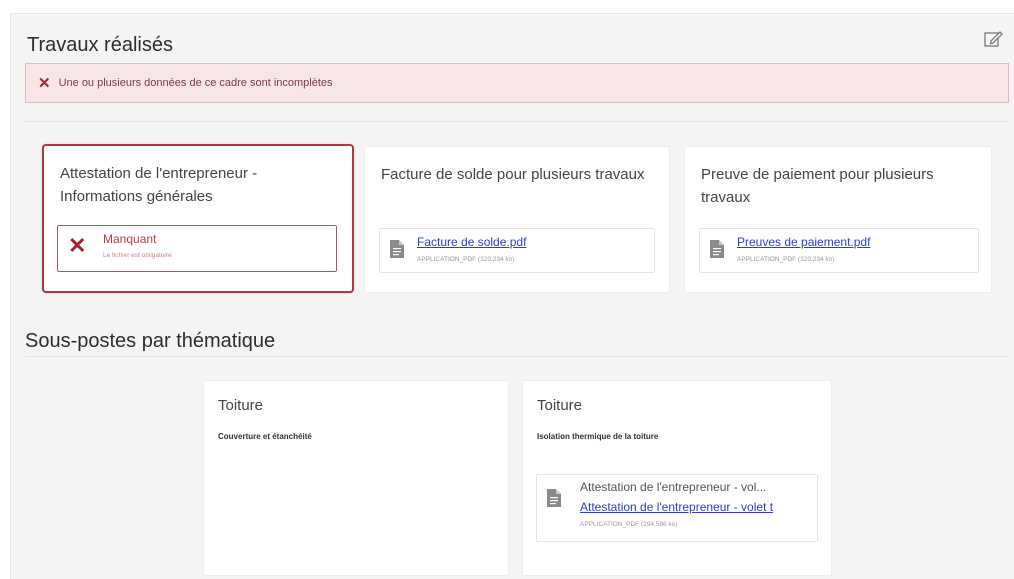 Image resolution: width=1014 pixels, height=579 pixels. I want to click on section-title: Travaux réalisés, so click(100, 45).